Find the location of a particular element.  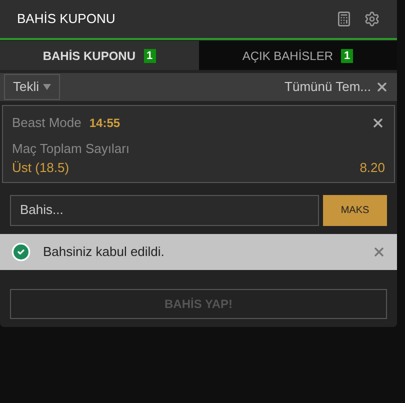

check-icon is located at coordinates (21, 252).